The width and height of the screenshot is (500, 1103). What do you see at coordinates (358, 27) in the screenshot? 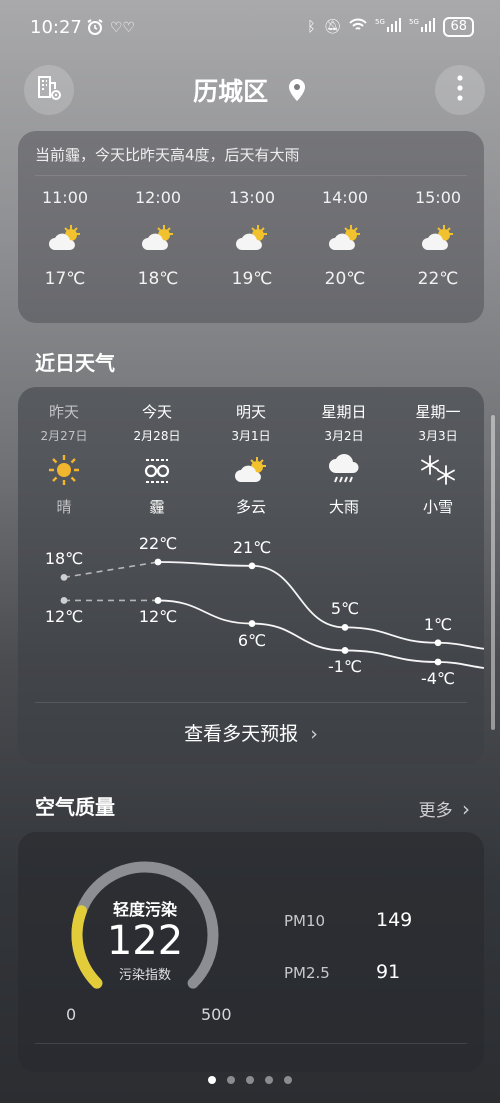
I see `wifi-icon` at bounding box center [358, 27].